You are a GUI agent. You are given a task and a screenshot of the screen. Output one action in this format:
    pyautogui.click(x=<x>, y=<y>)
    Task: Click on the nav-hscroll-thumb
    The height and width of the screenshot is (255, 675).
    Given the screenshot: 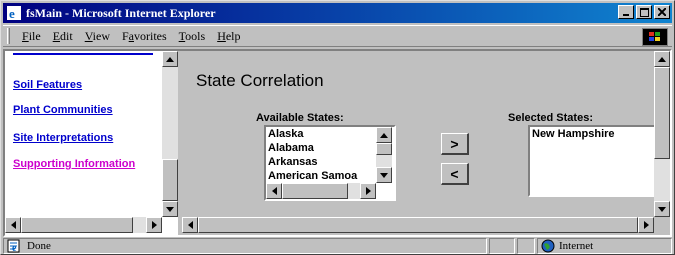 What is the action you would take?
    pyautogui.click(x=77, y=225)
    